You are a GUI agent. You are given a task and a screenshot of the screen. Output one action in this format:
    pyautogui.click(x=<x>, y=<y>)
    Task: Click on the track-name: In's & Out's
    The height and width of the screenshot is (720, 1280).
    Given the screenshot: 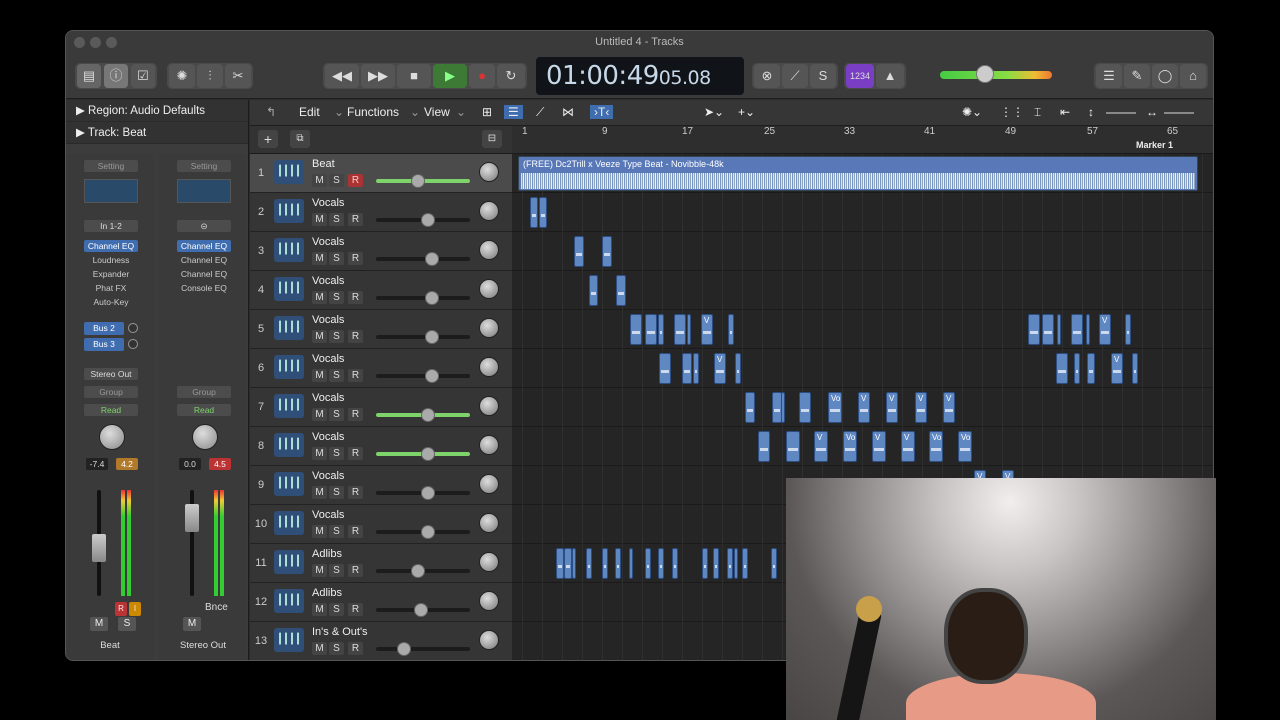 What is the action you would take?
    pyautogui.click(x=340, y=632)
    